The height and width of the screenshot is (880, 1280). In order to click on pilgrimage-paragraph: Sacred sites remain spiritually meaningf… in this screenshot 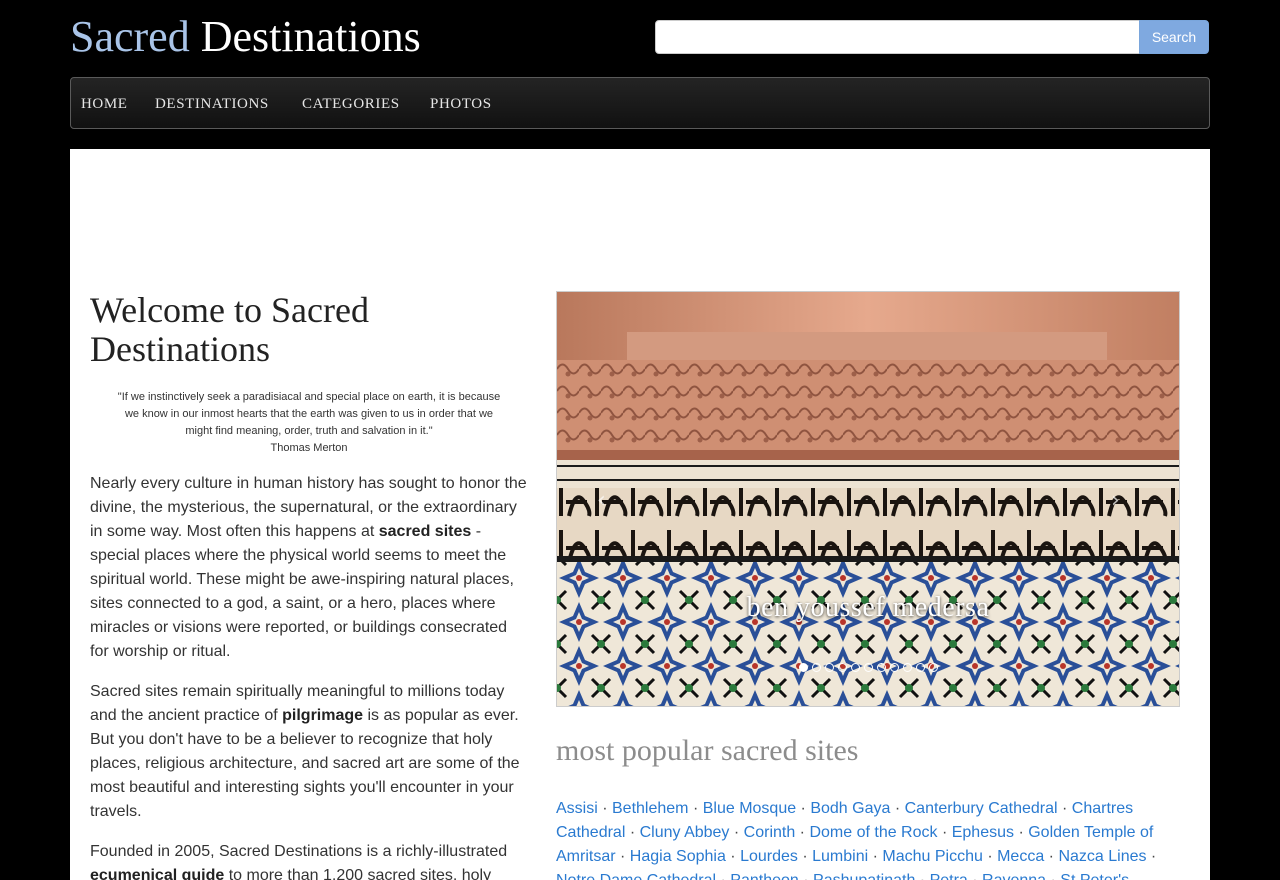, I will do `click(309, 752)`.